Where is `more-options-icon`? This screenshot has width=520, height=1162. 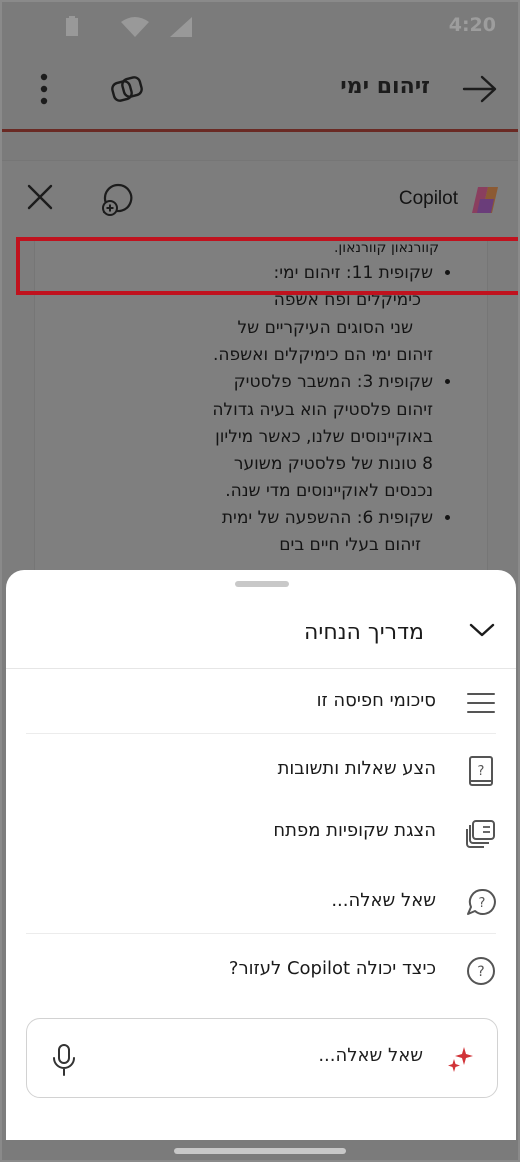
more-options-icon is located at coordinates (44, 91).